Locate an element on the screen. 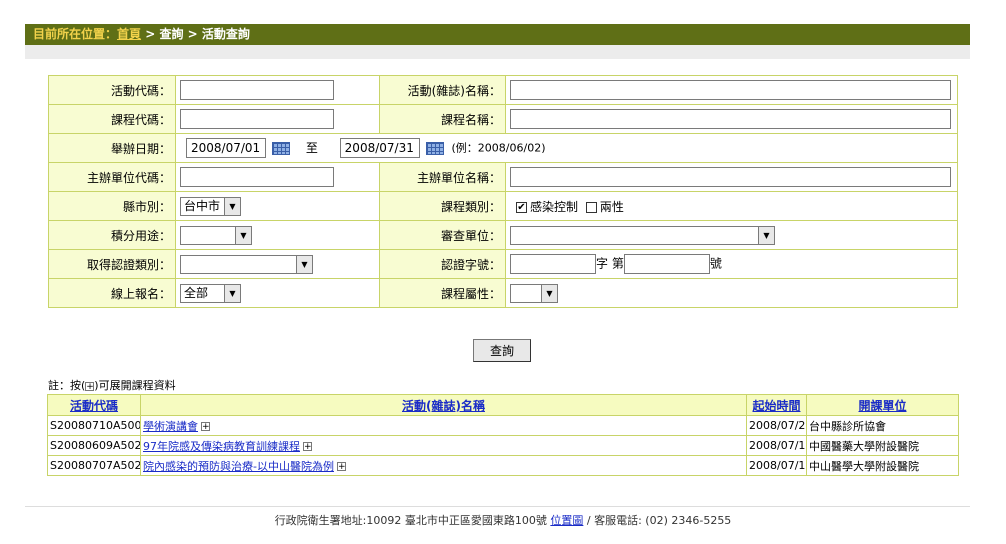  expand-note: 註：按(+)可展開課程資料 is located at coordinates (112, 385).